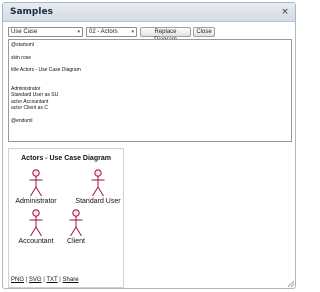  I want to click on actor-accountant: Accountant, so click(36, 227).